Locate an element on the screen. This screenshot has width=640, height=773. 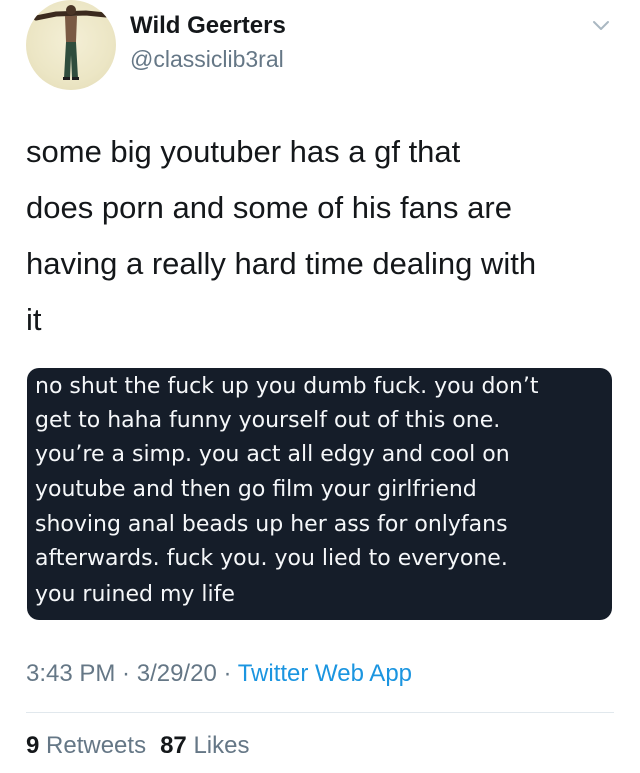
retweets-count: 9 is located at coordinates (33, 745).